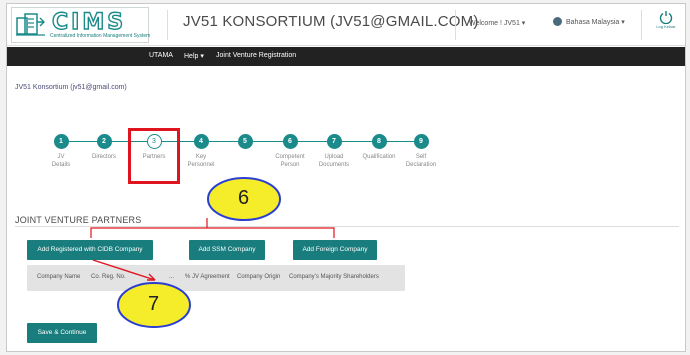 This screenshot has width=690, height=355. Describe the element at coordinates (227, 250) in the screenshot. I see `add-ssm-company-button: Add SSM Company` at that location.